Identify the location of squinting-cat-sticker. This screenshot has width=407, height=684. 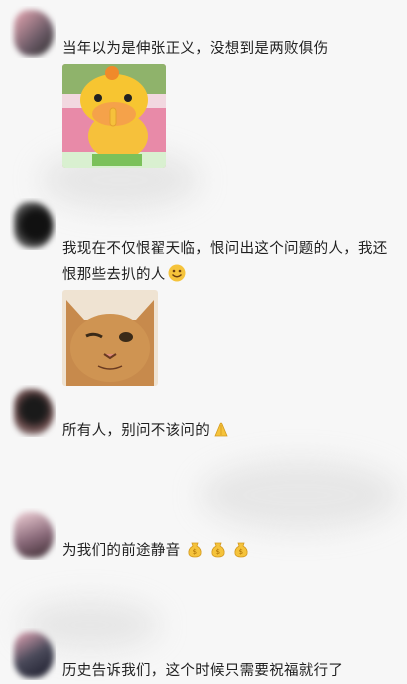
(110, 338).